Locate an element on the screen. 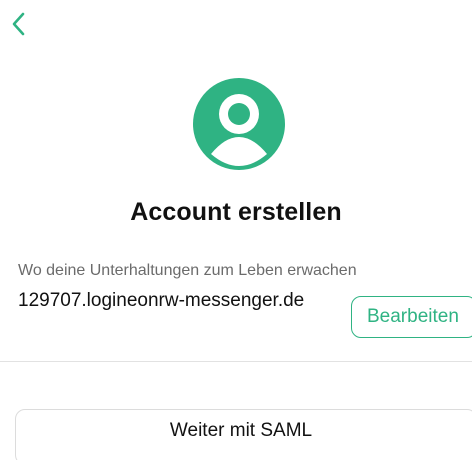  avatar is located at coordinates (239, 124).